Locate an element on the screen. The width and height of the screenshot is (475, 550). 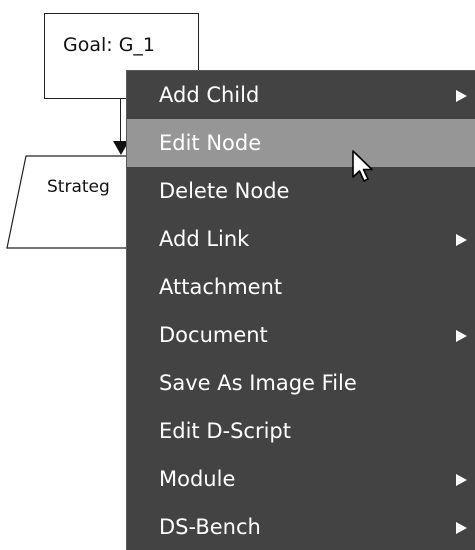
menu-item-save-as-image-file: Save As Image File is located at coordinates (301, 383).